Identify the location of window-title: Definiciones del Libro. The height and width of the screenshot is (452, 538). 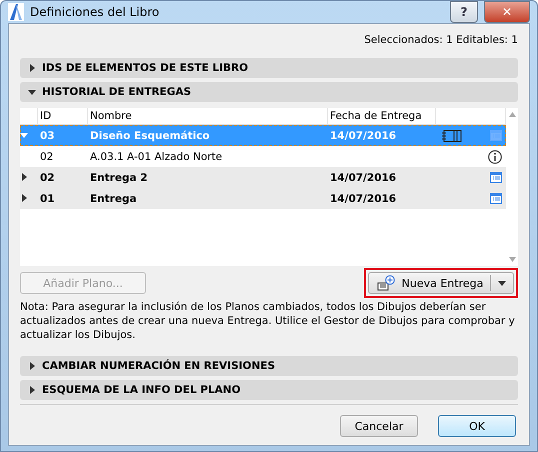
(95, 12).